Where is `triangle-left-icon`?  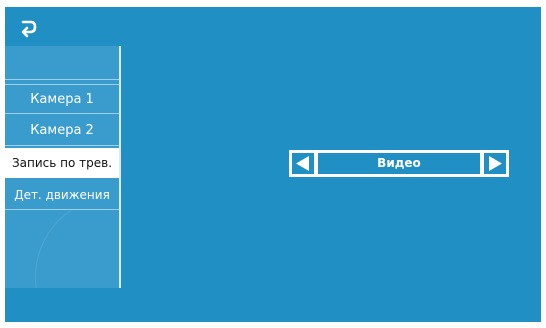
triangle-left-icon is located at coordinates (302, 163).